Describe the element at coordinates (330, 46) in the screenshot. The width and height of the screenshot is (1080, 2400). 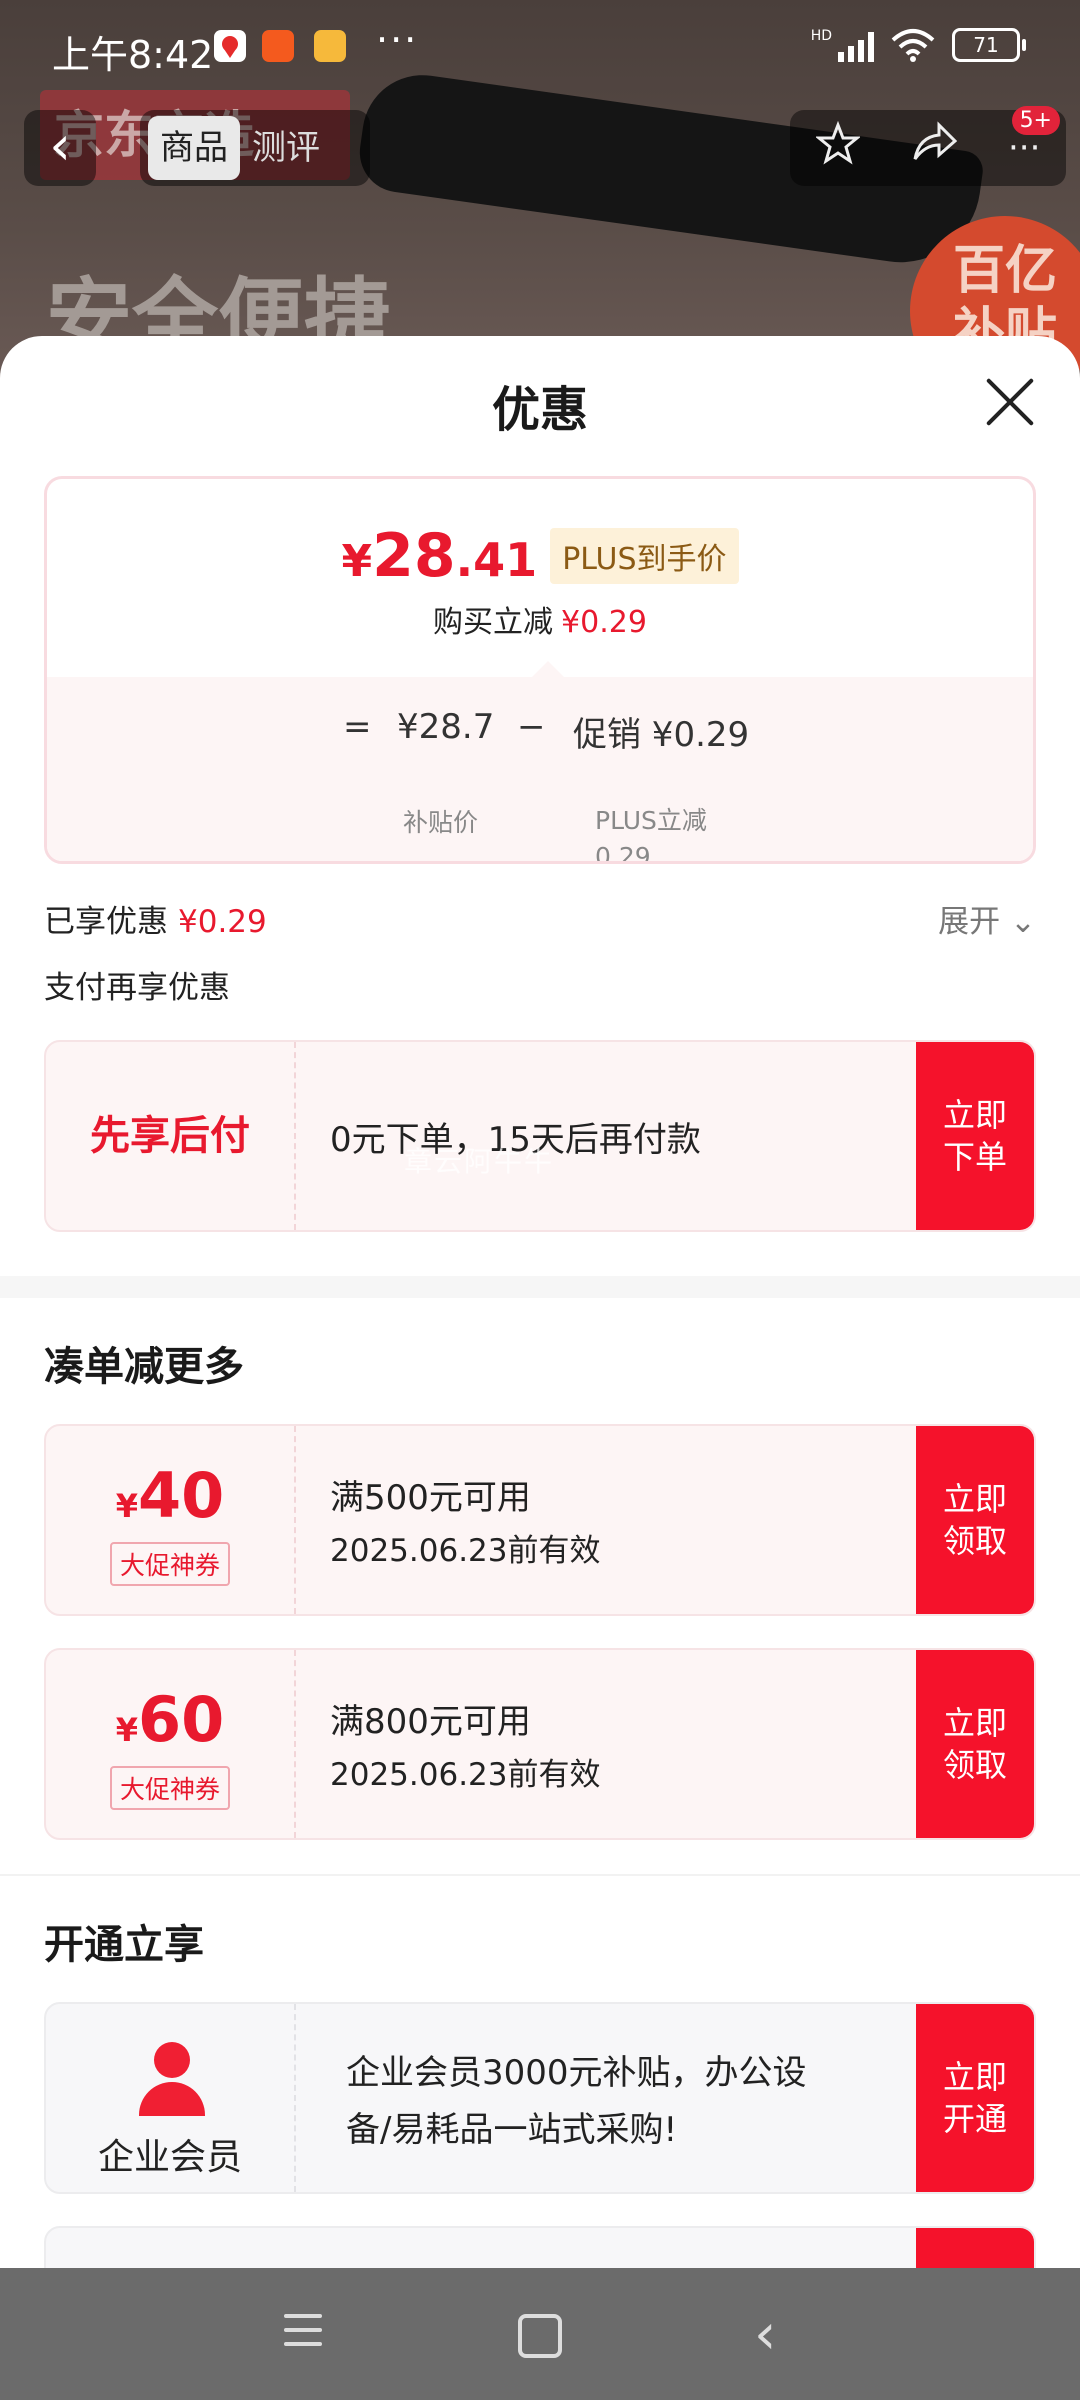
I see `message-app-icon` at that location.